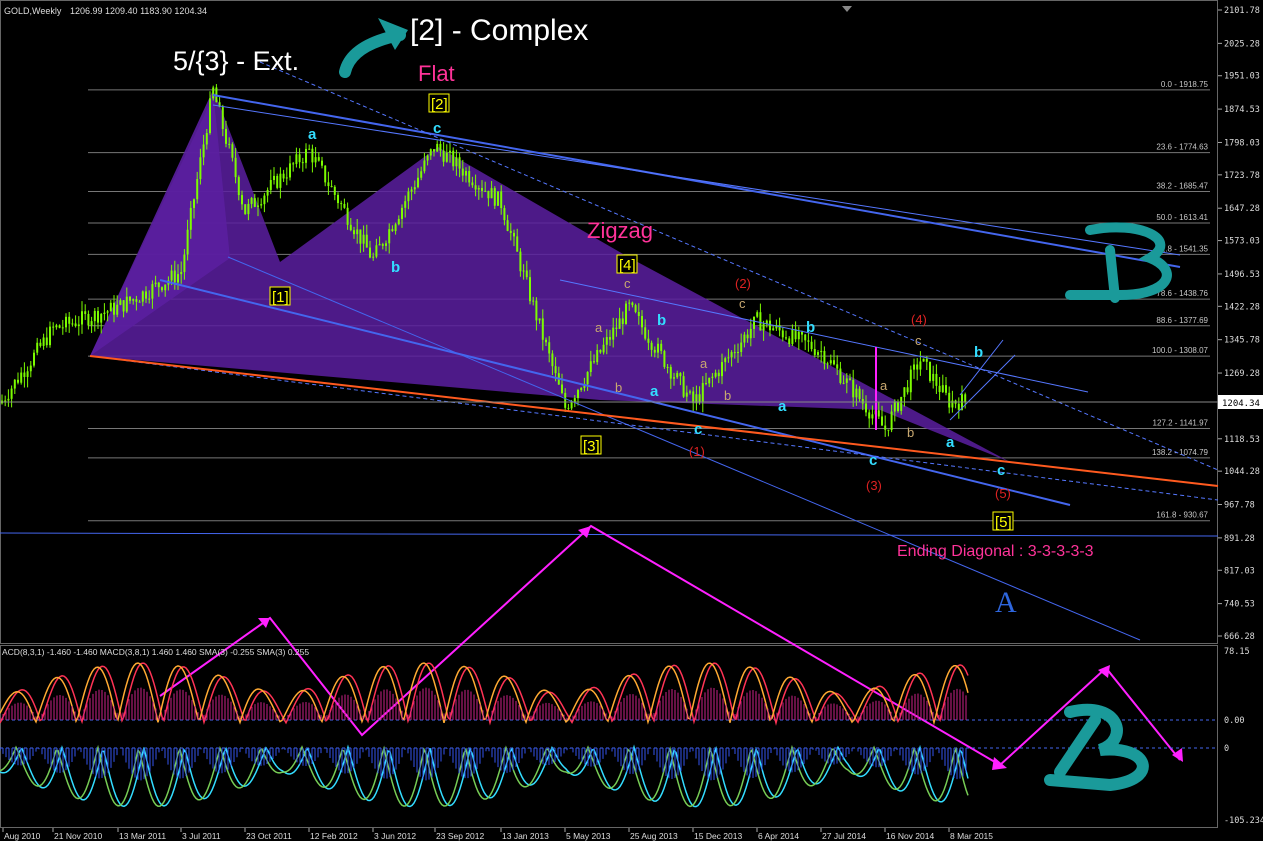 The width and height of the screenshot is (1263, 841). Describe the element at coordinates (373, 48) in the screenshot. I see `teal-arrow-icon` at that location.